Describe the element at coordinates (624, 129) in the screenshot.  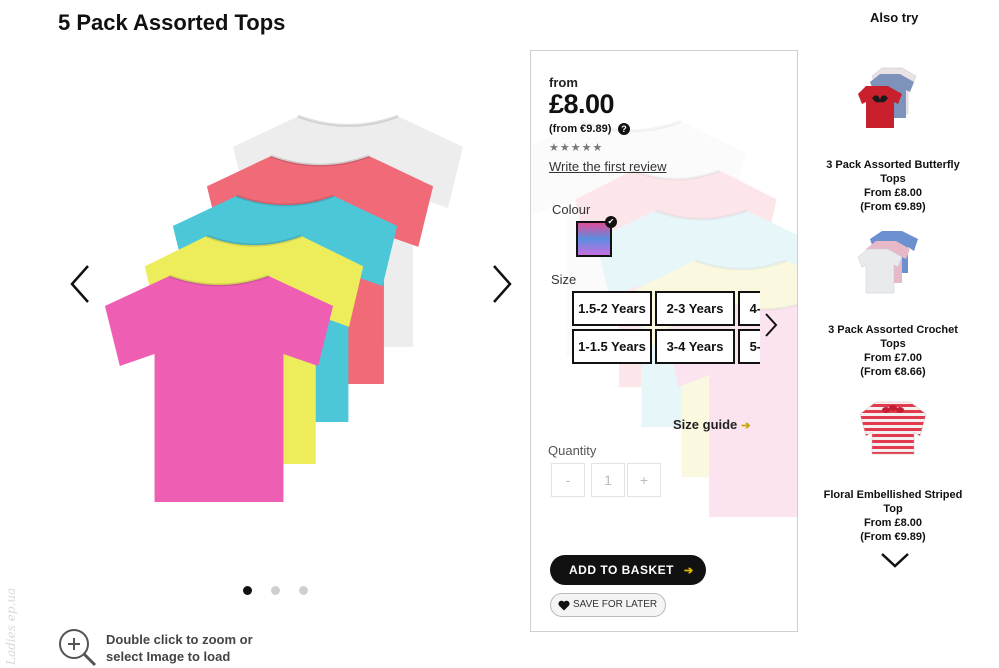
I see `help-icon: ?` at that location.